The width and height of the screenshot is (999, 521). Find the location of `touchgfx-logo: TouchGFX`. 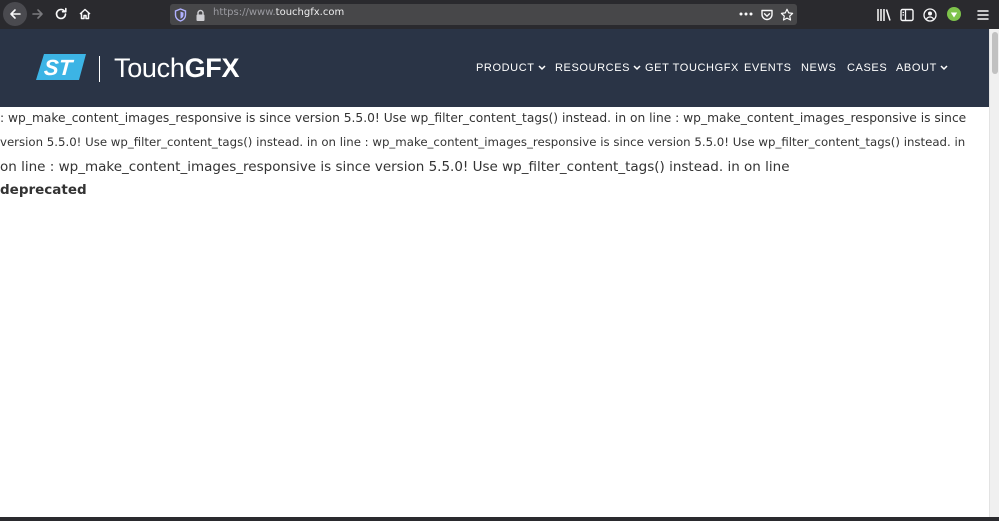

touchgfx-logo: TouchGFX is located at coordinates (176, 68).